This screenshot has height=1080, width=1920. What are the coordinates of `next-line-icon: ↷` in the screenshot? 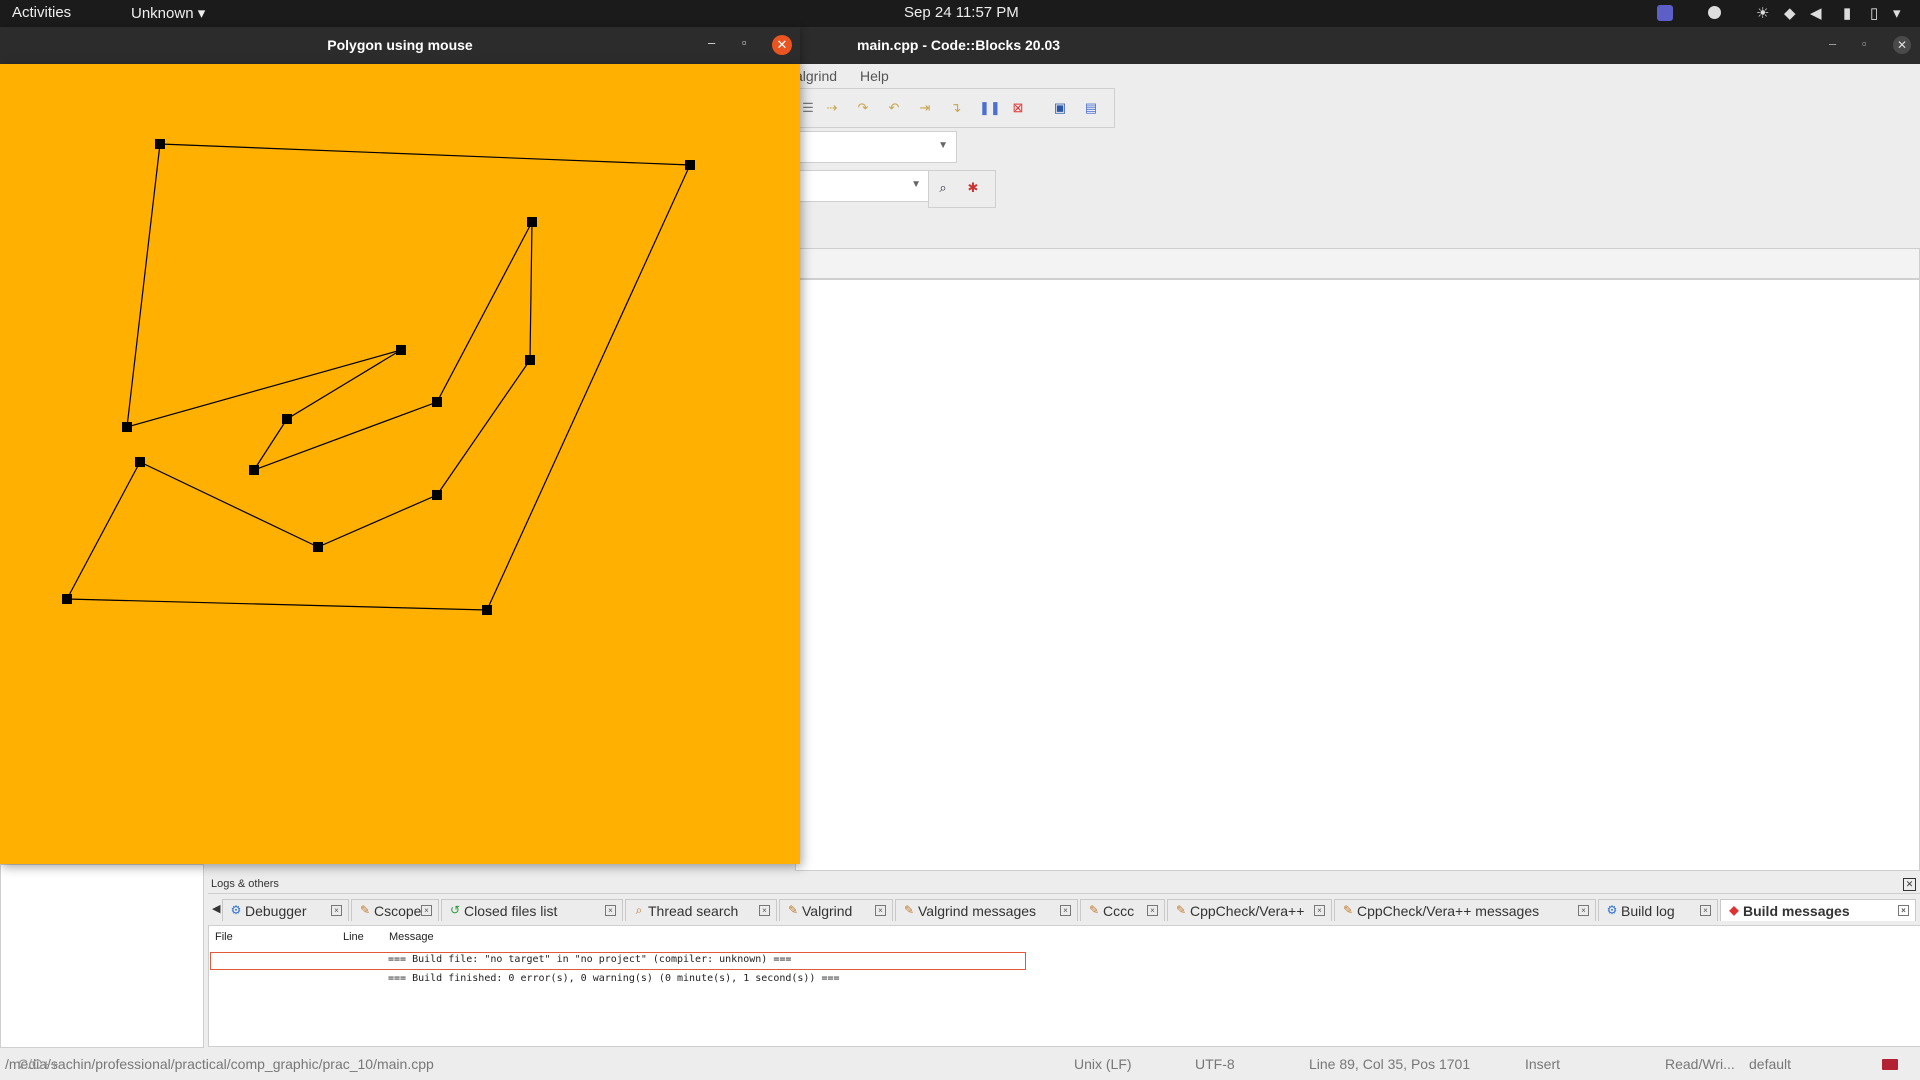 It's located at (863, 108).